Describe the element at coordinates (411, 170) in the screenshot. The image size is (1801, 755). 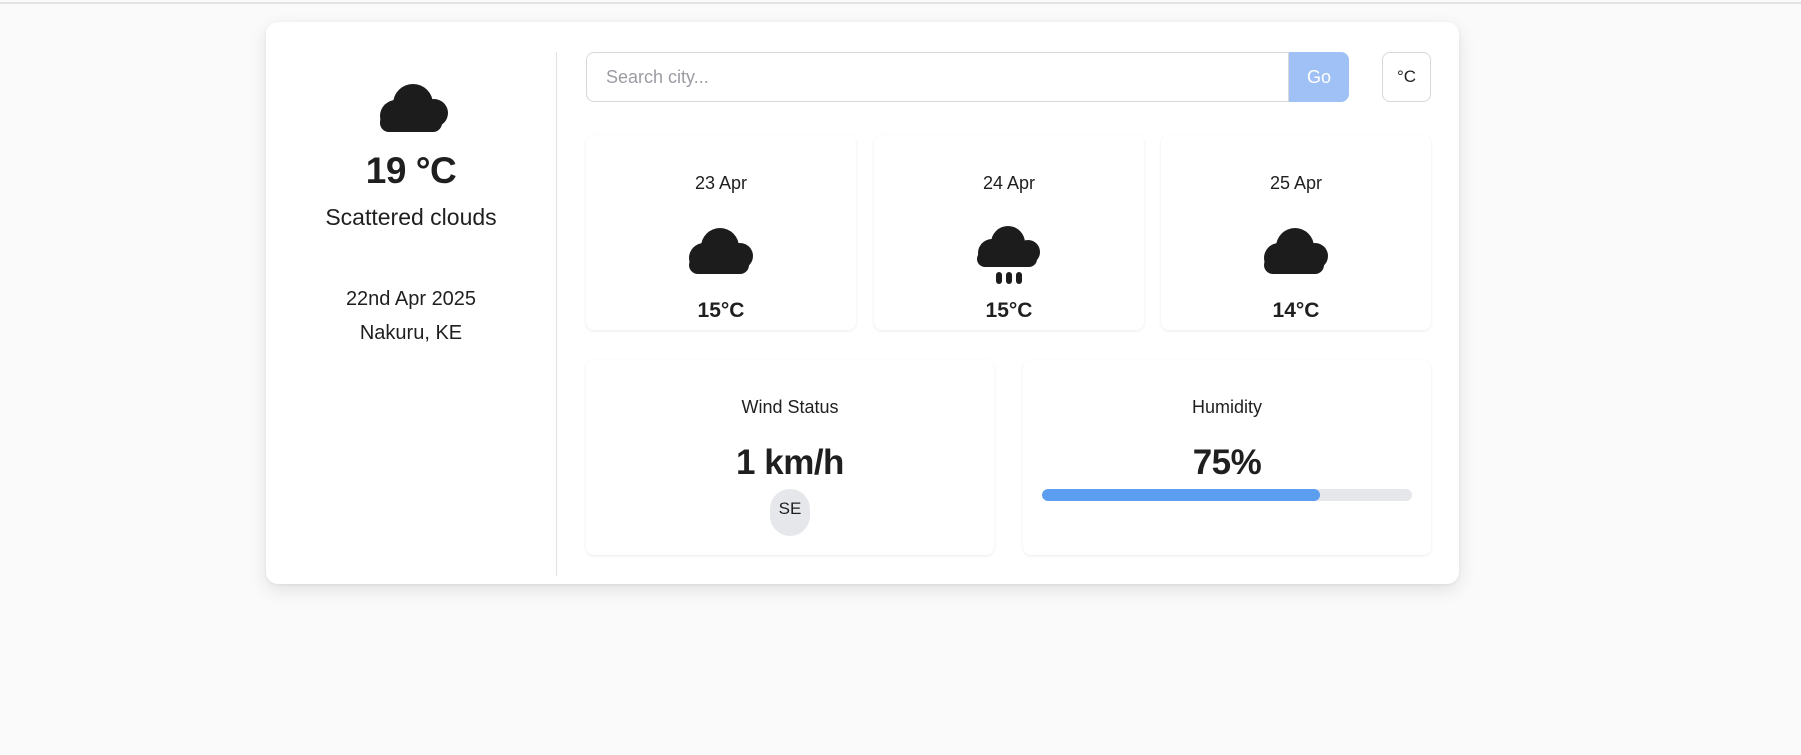
I see `current-temperature: 19 °C` at that location.